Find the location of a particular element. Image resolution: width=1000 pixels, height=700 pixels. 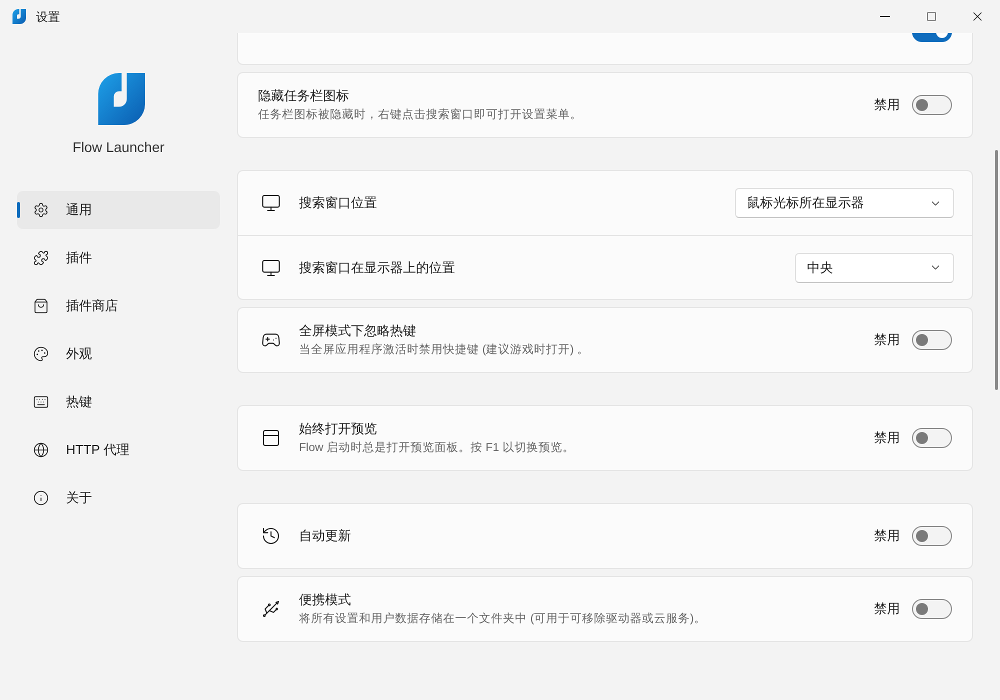

window-title: 设置 is located at coordinates (48, 17).